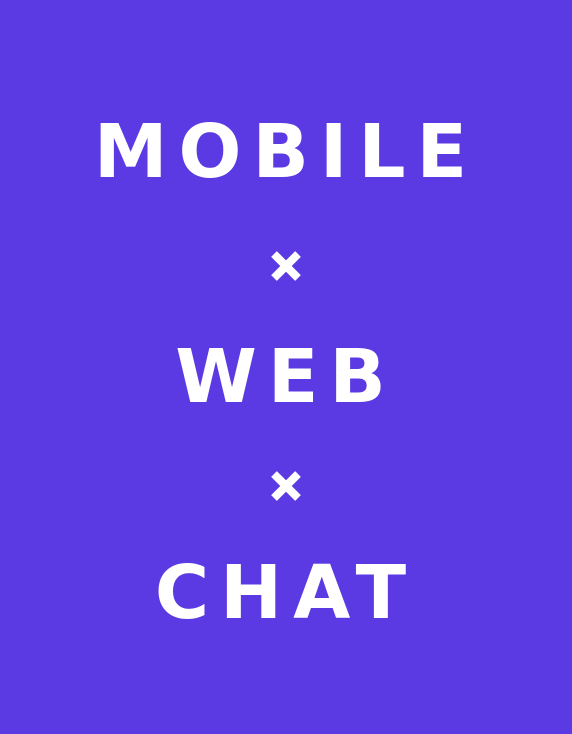  What do you see at coordinates (286, 377) in the screenshot?
I see `word-web: WEB` at bounding box center [286, 377].